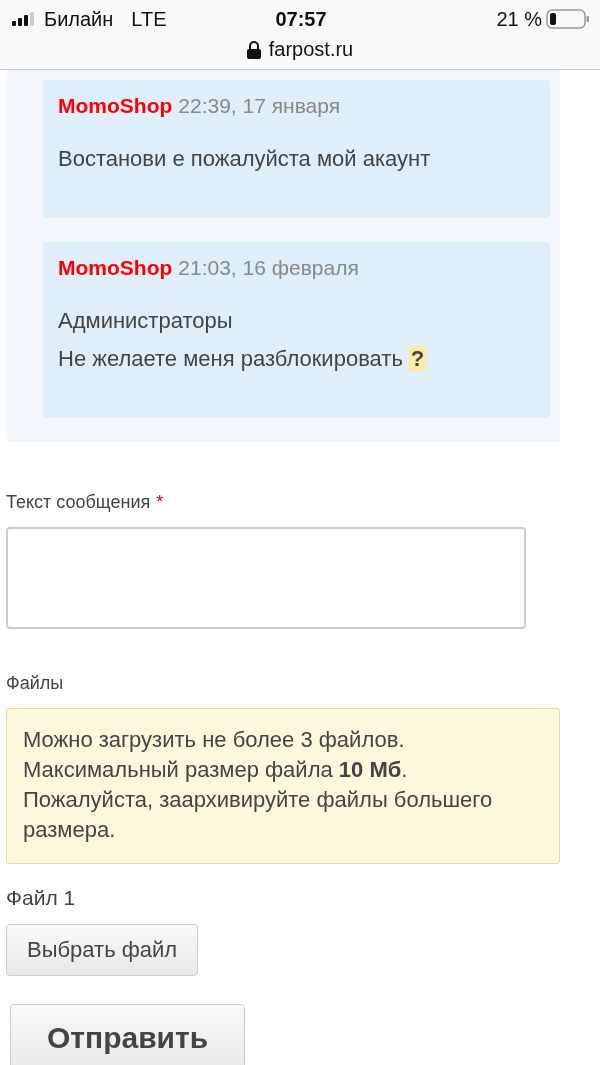  Describe the element at coordinates (268, 268) in the screenshot. I see `message-date: 21:03, 16 февраля` at that location.